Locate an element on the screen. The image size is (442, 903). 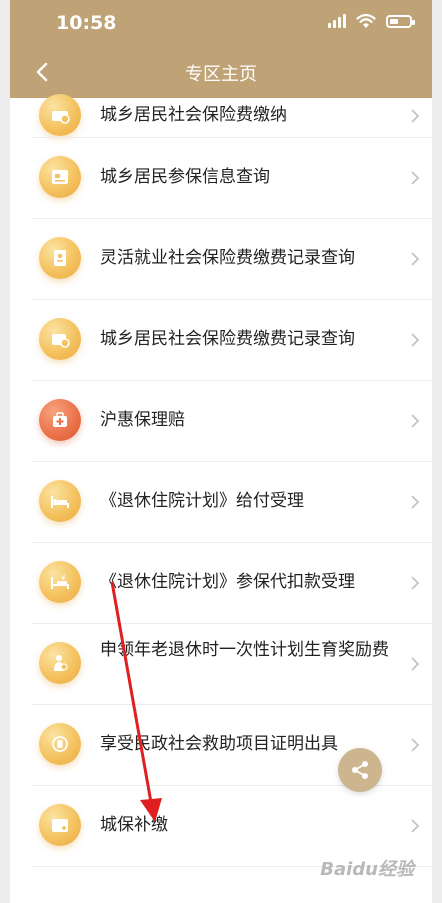
header-bar: 10:58 专区主页 is located at coordinates (221, 49).